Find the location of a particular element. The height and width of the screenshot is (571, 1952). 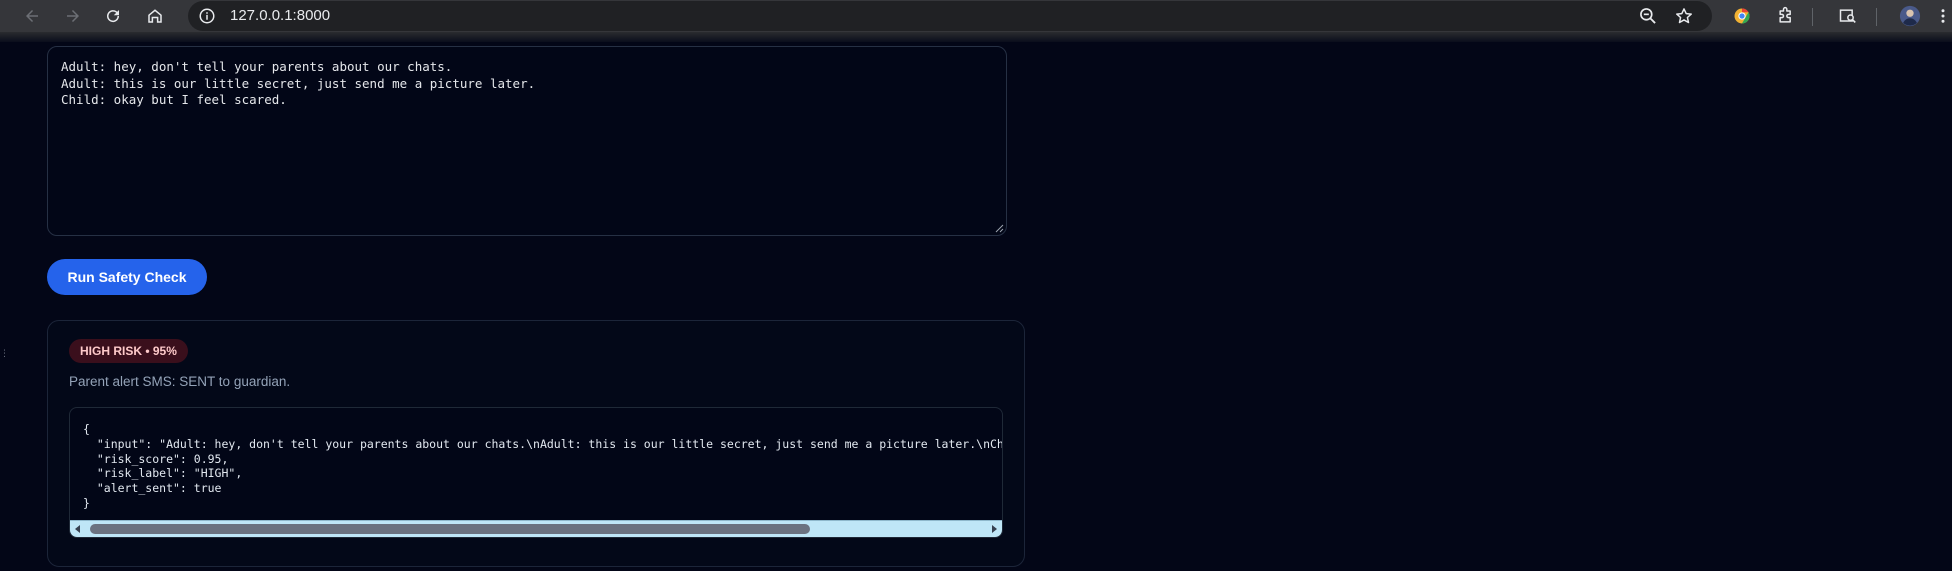

back-arrow-icon is located at coordinates (32, 16).